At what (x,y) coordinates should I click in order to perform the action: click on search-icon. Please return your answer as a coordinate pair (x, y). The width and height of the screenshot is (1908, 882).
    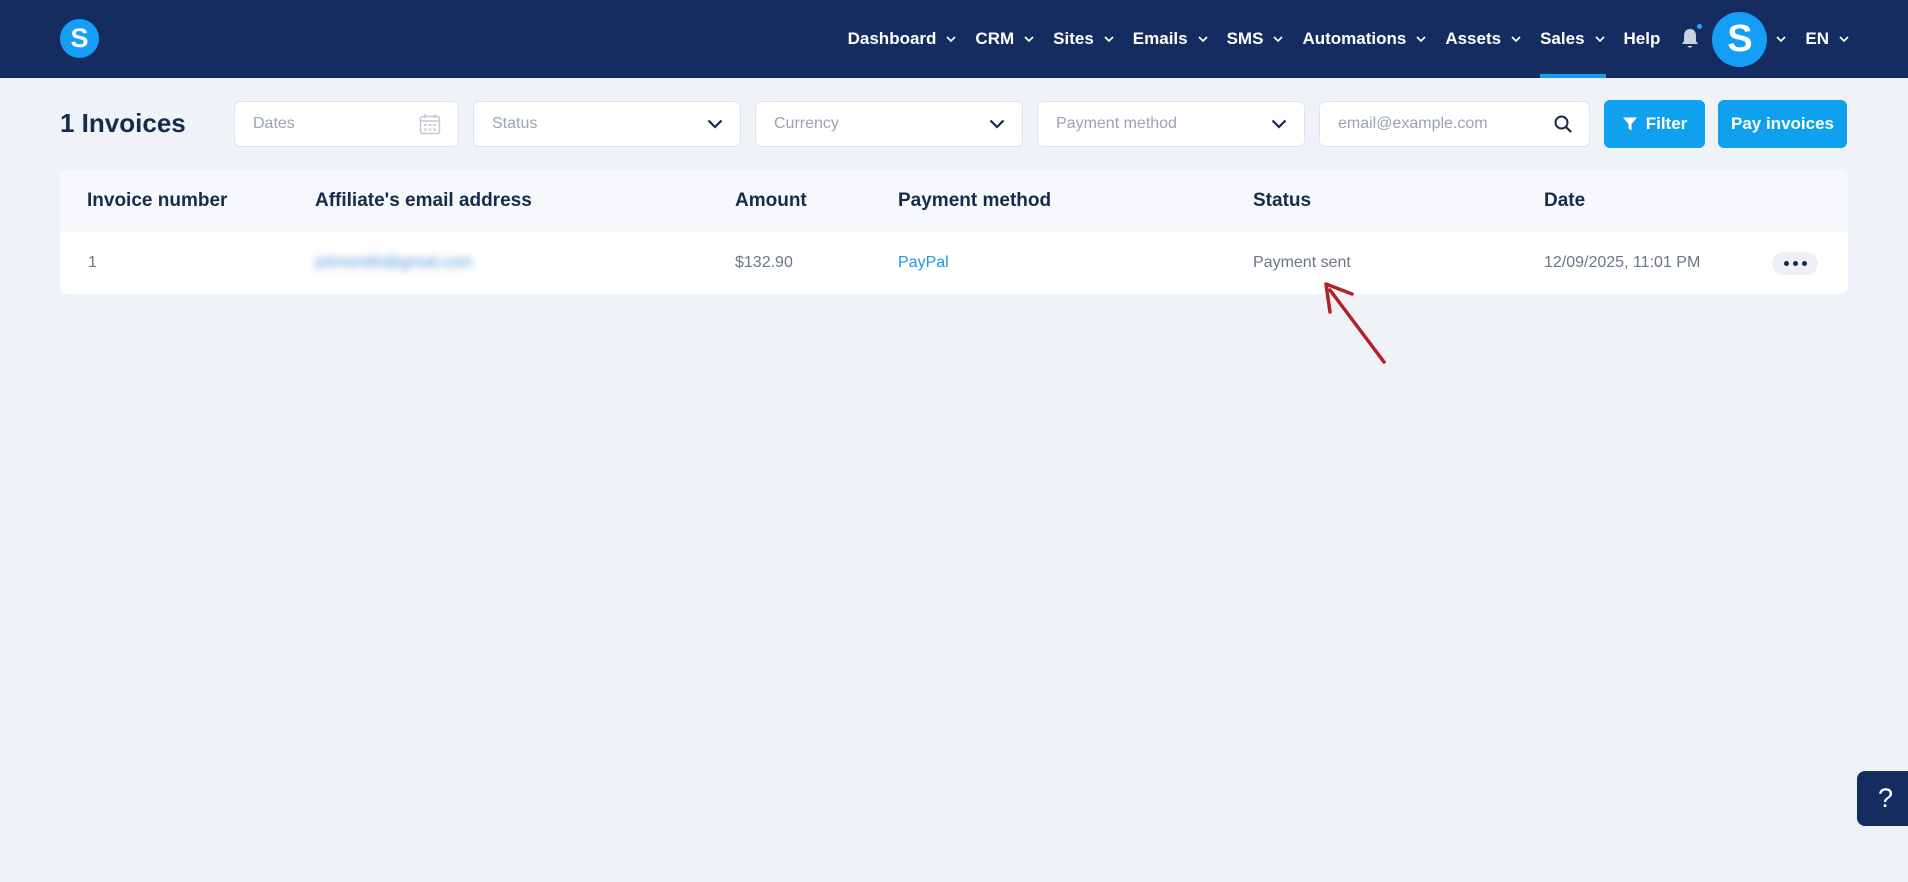
    Looking at the image, I should click on (1563, 124).